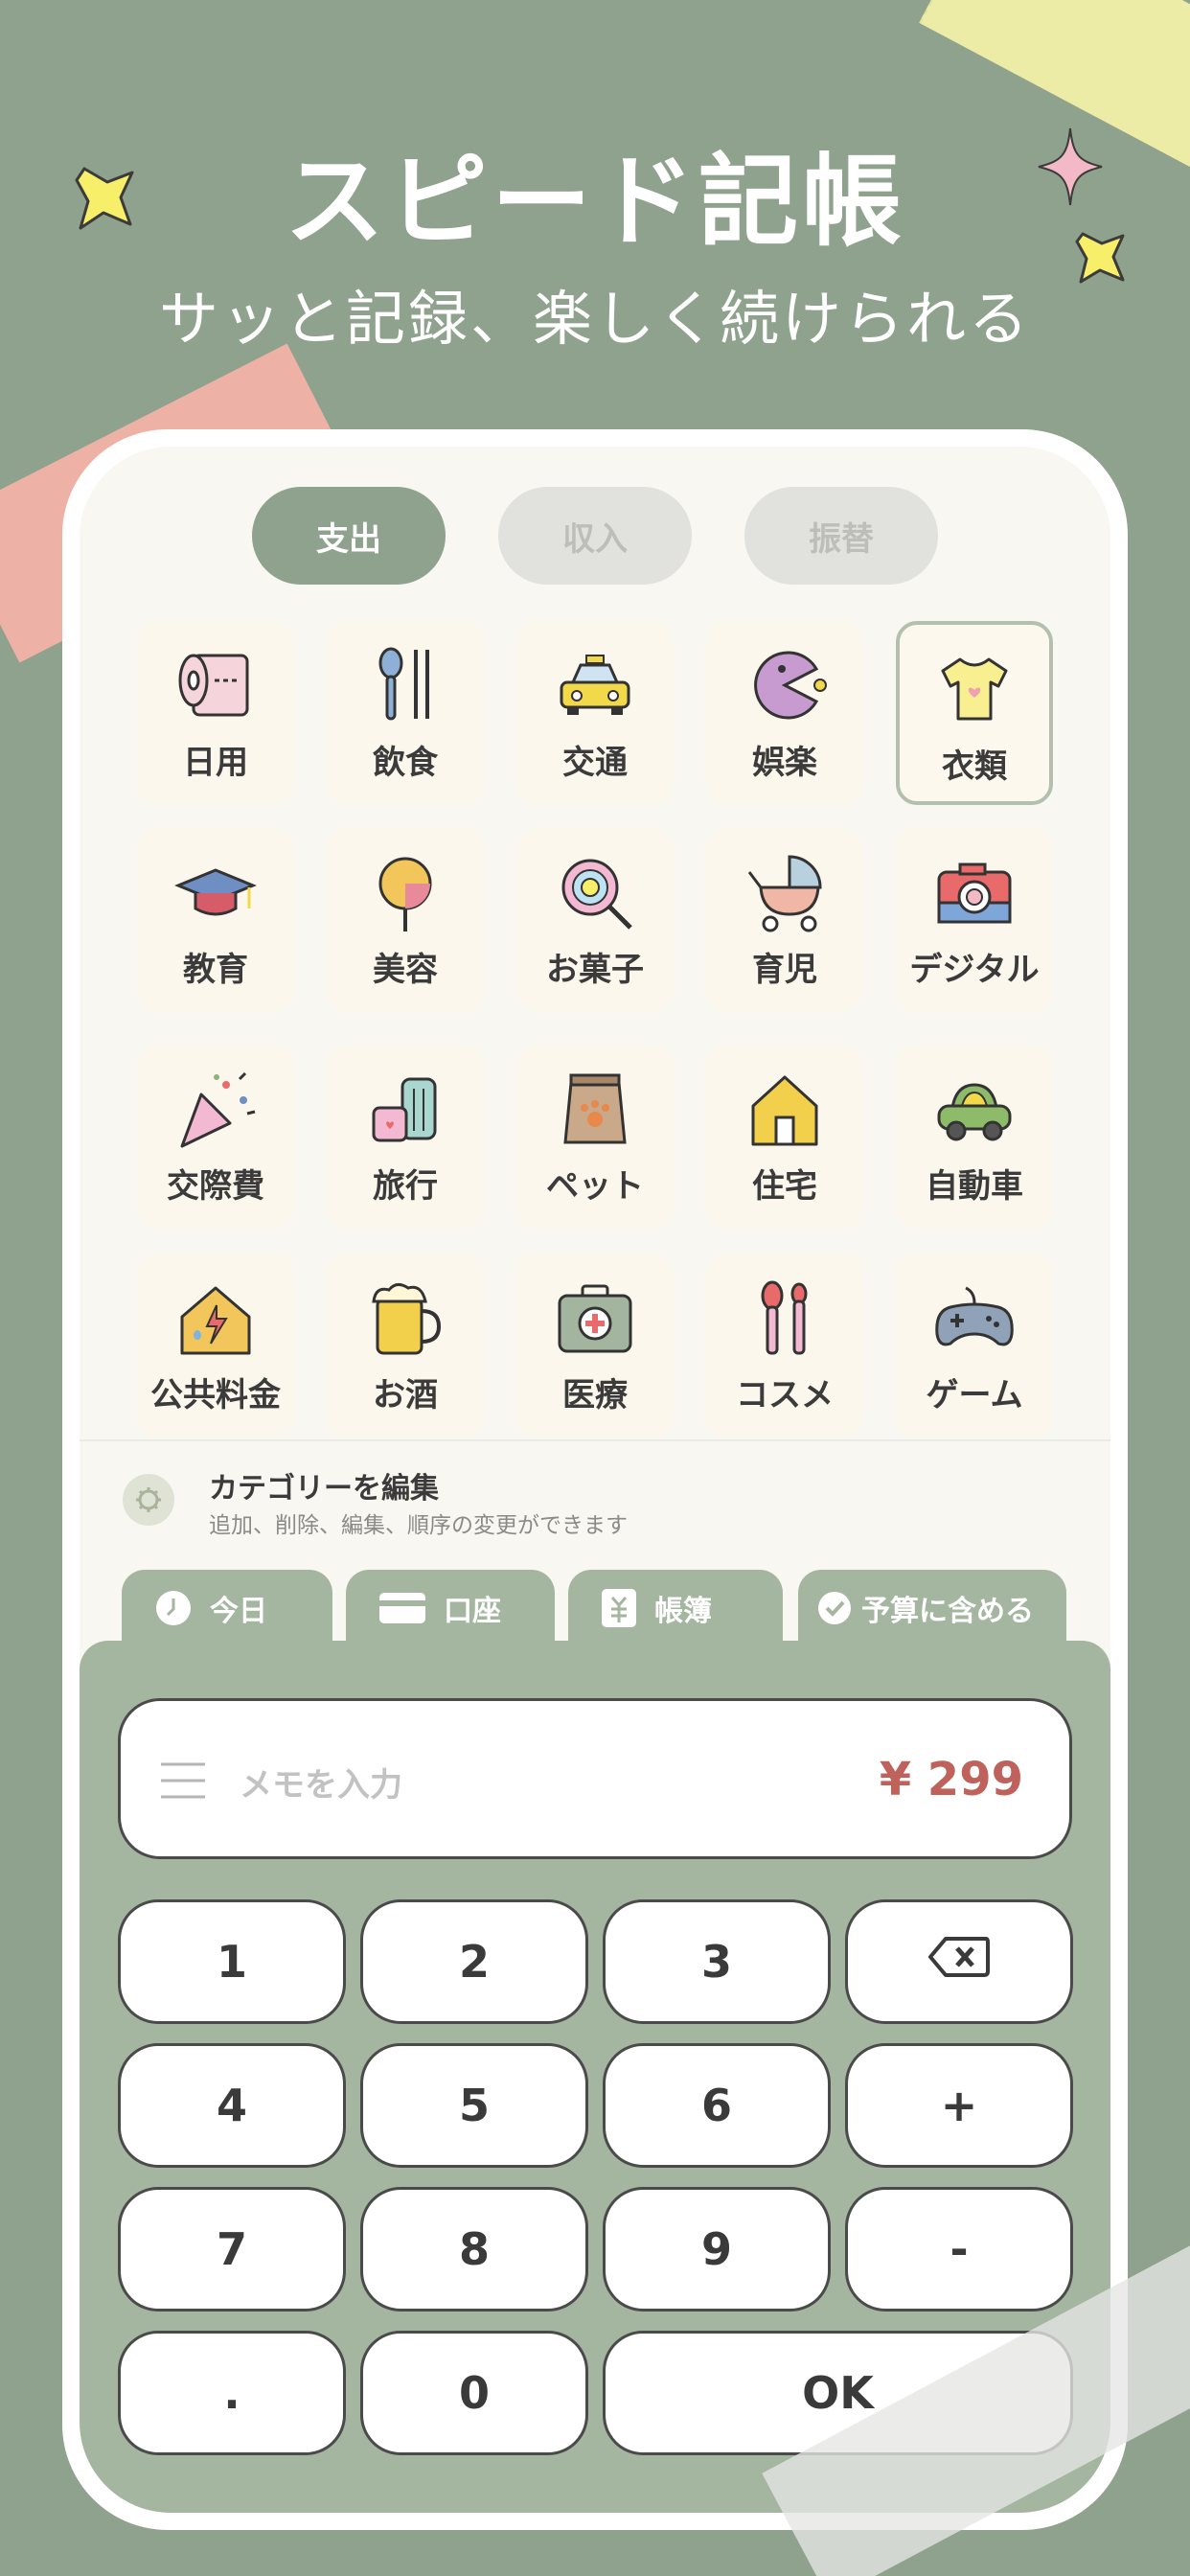 This screenshot has width=1190, height=2576. I want to click on category-travel: 旅行, so click(405, 1137).